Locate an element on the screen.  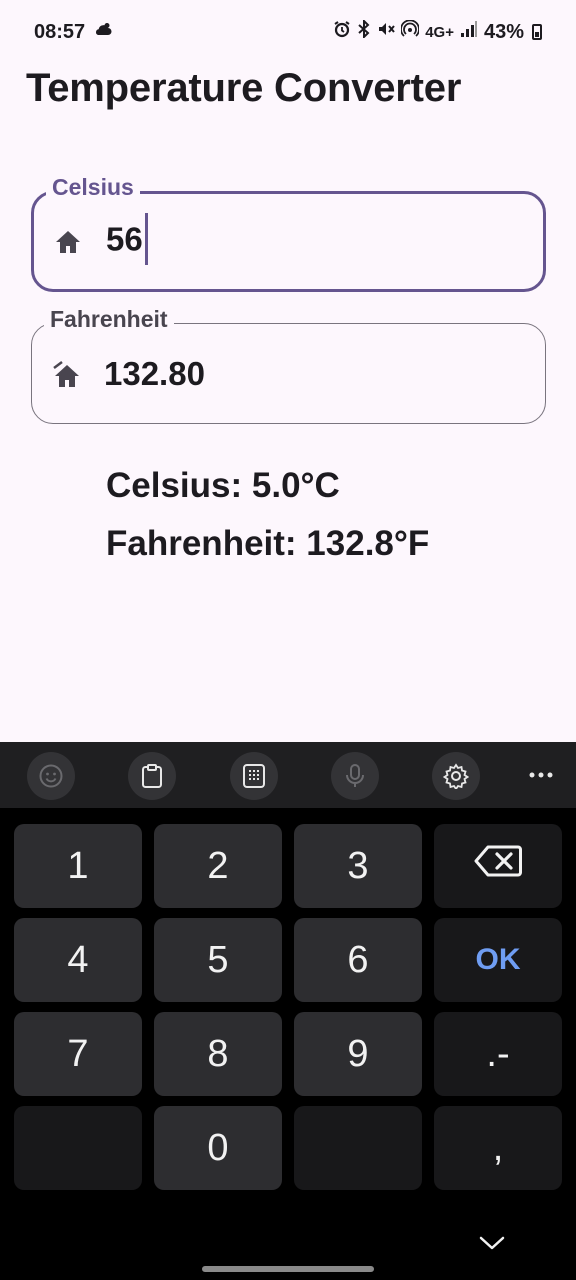
celsius-input: 56 is located at coordinates (127, 240).